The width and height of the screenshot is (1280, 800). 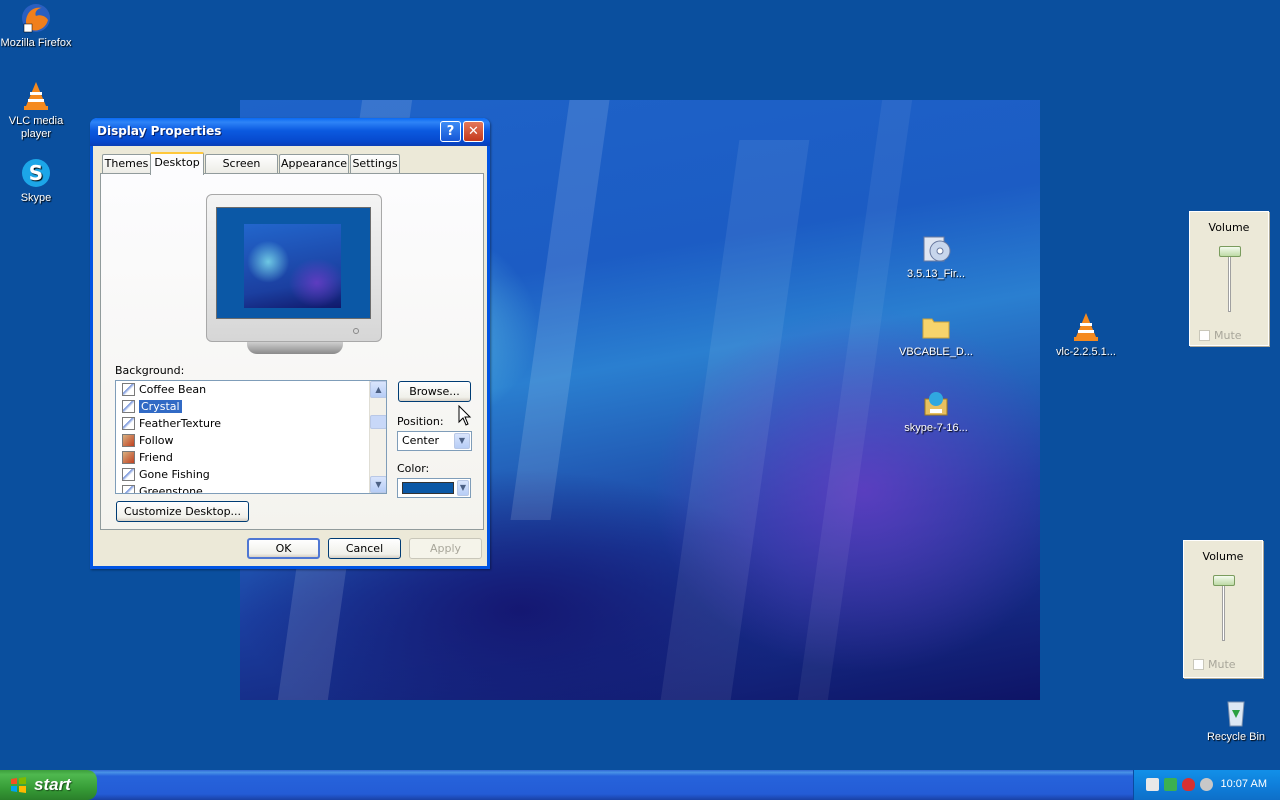 What do you see at coordinates (1236, 714) in the screenshot?
I see `recycle-bin-icon` at bounding box center [1236, 714].